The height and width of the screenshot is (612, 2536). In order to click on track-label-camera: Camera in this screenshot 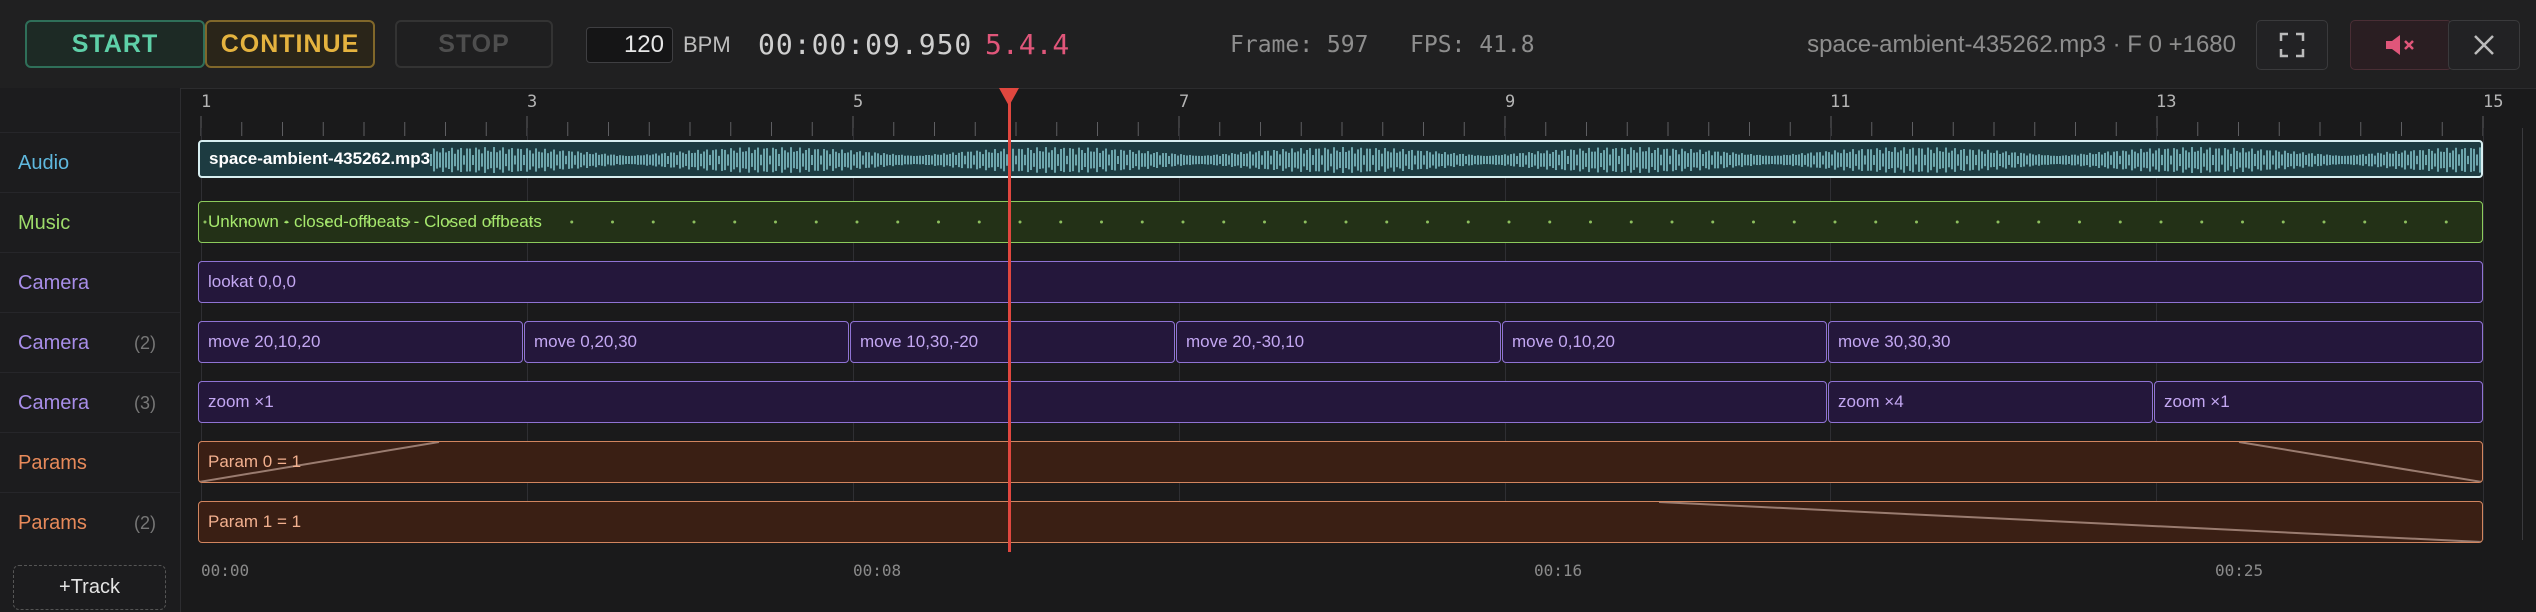, I will do `click(53, 283)`.